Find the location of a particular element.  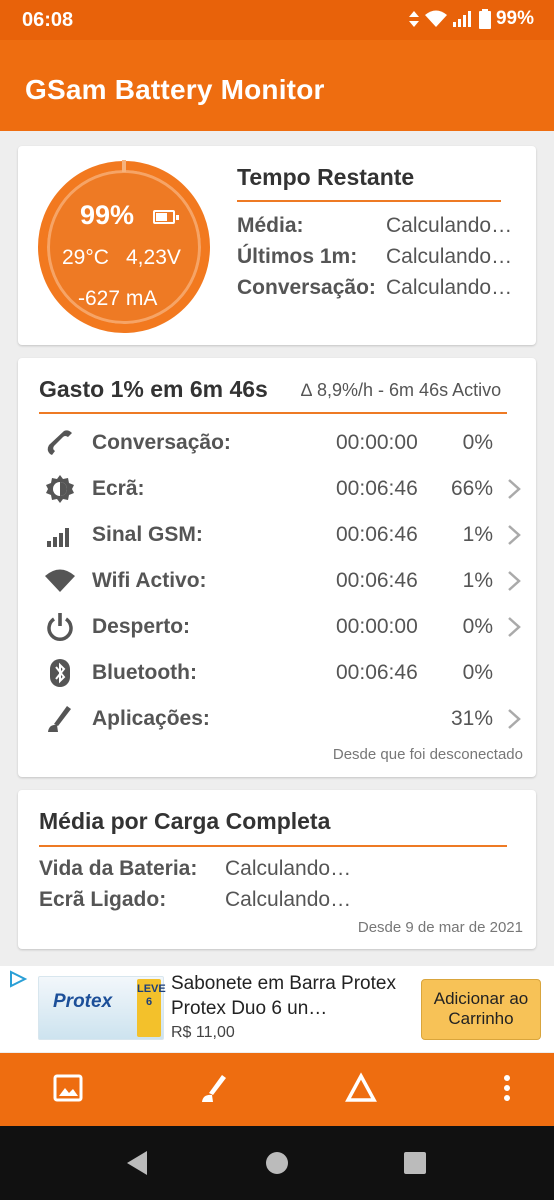

last-1m-label: Últimos 1m: is located at coordinates (297, 256).